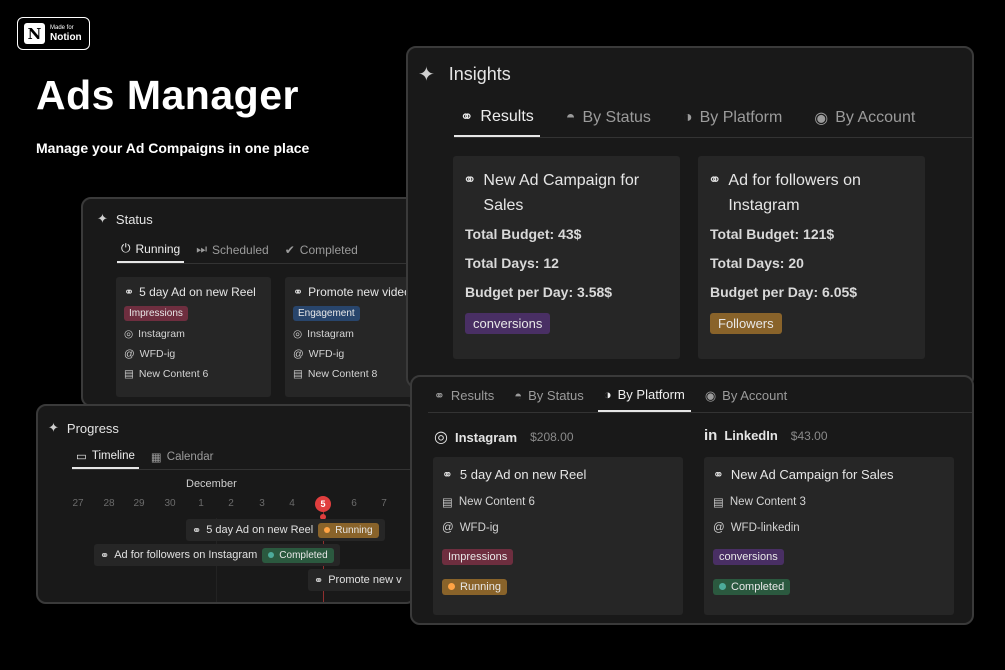 The height and width of the screenshot is (670, 1005). I want to click on linkedin-icon: in, so click(711, 435).